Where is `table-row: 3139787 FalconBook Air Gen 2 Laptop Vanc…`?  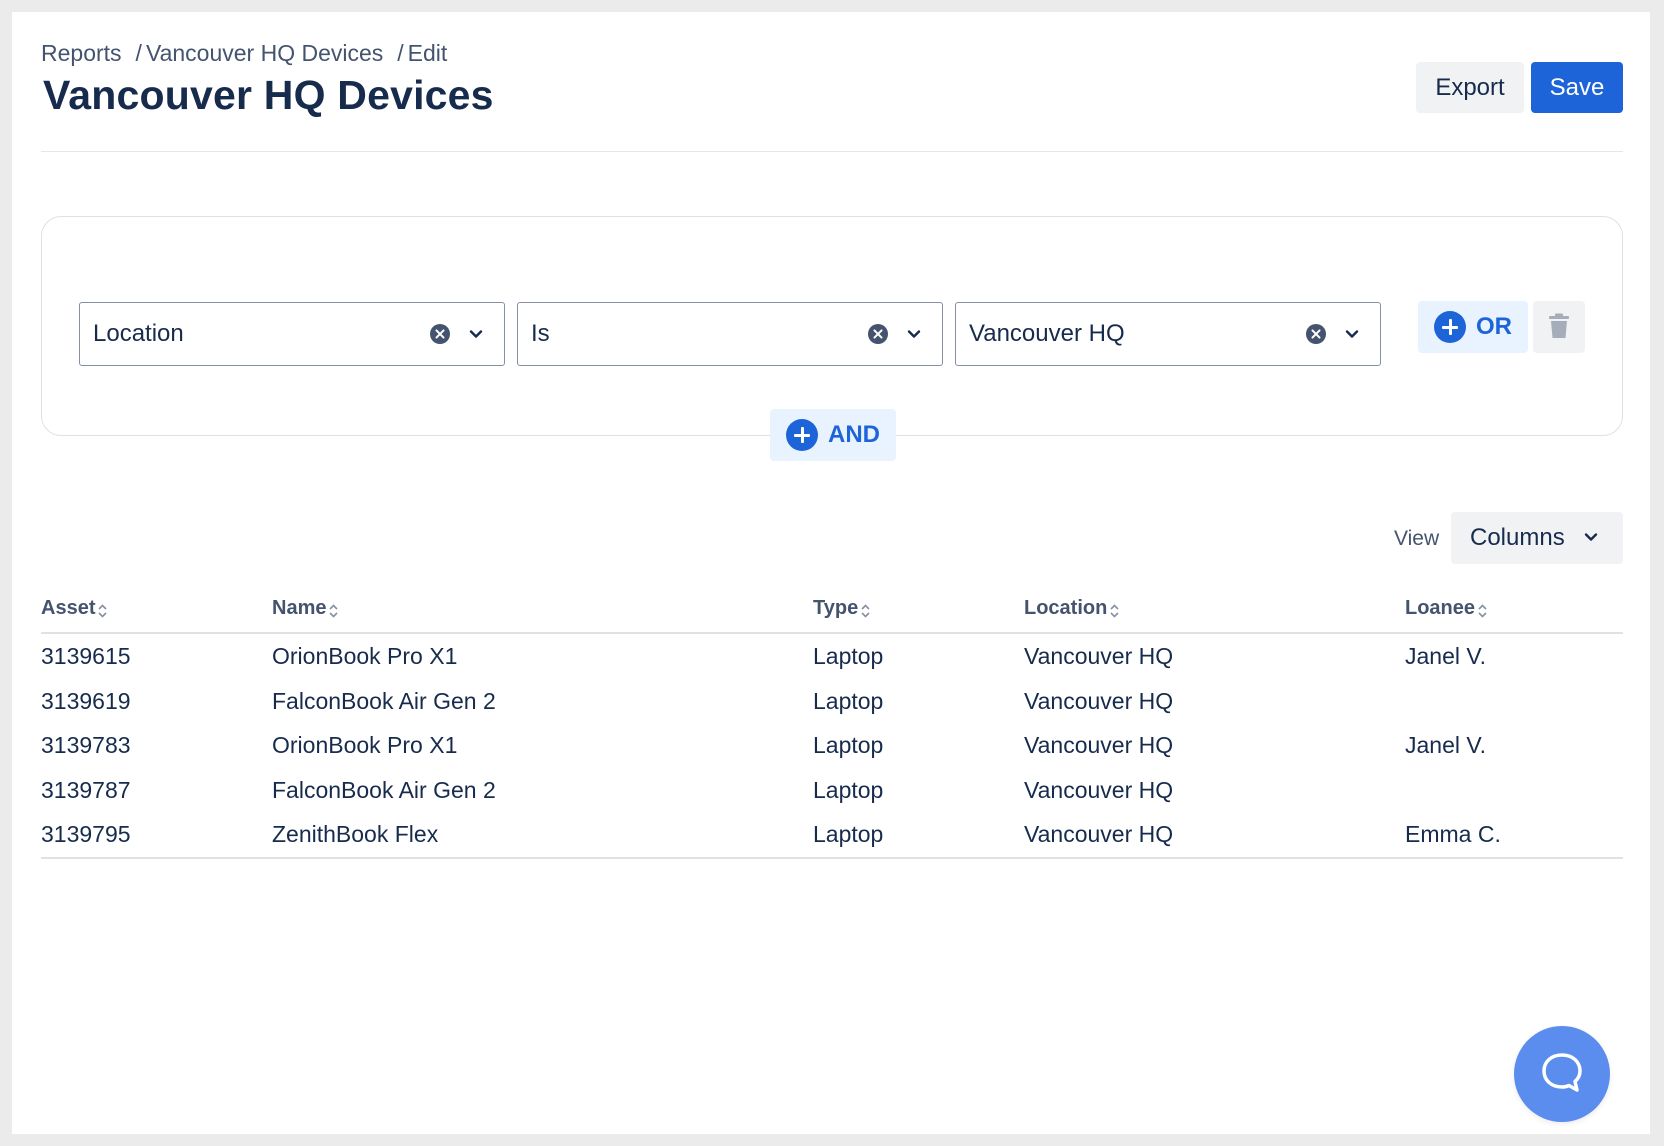
table-row: 3139787 FalconBook Air Gen 2 Laptop Vanc… is located at coordinates (832, 790).